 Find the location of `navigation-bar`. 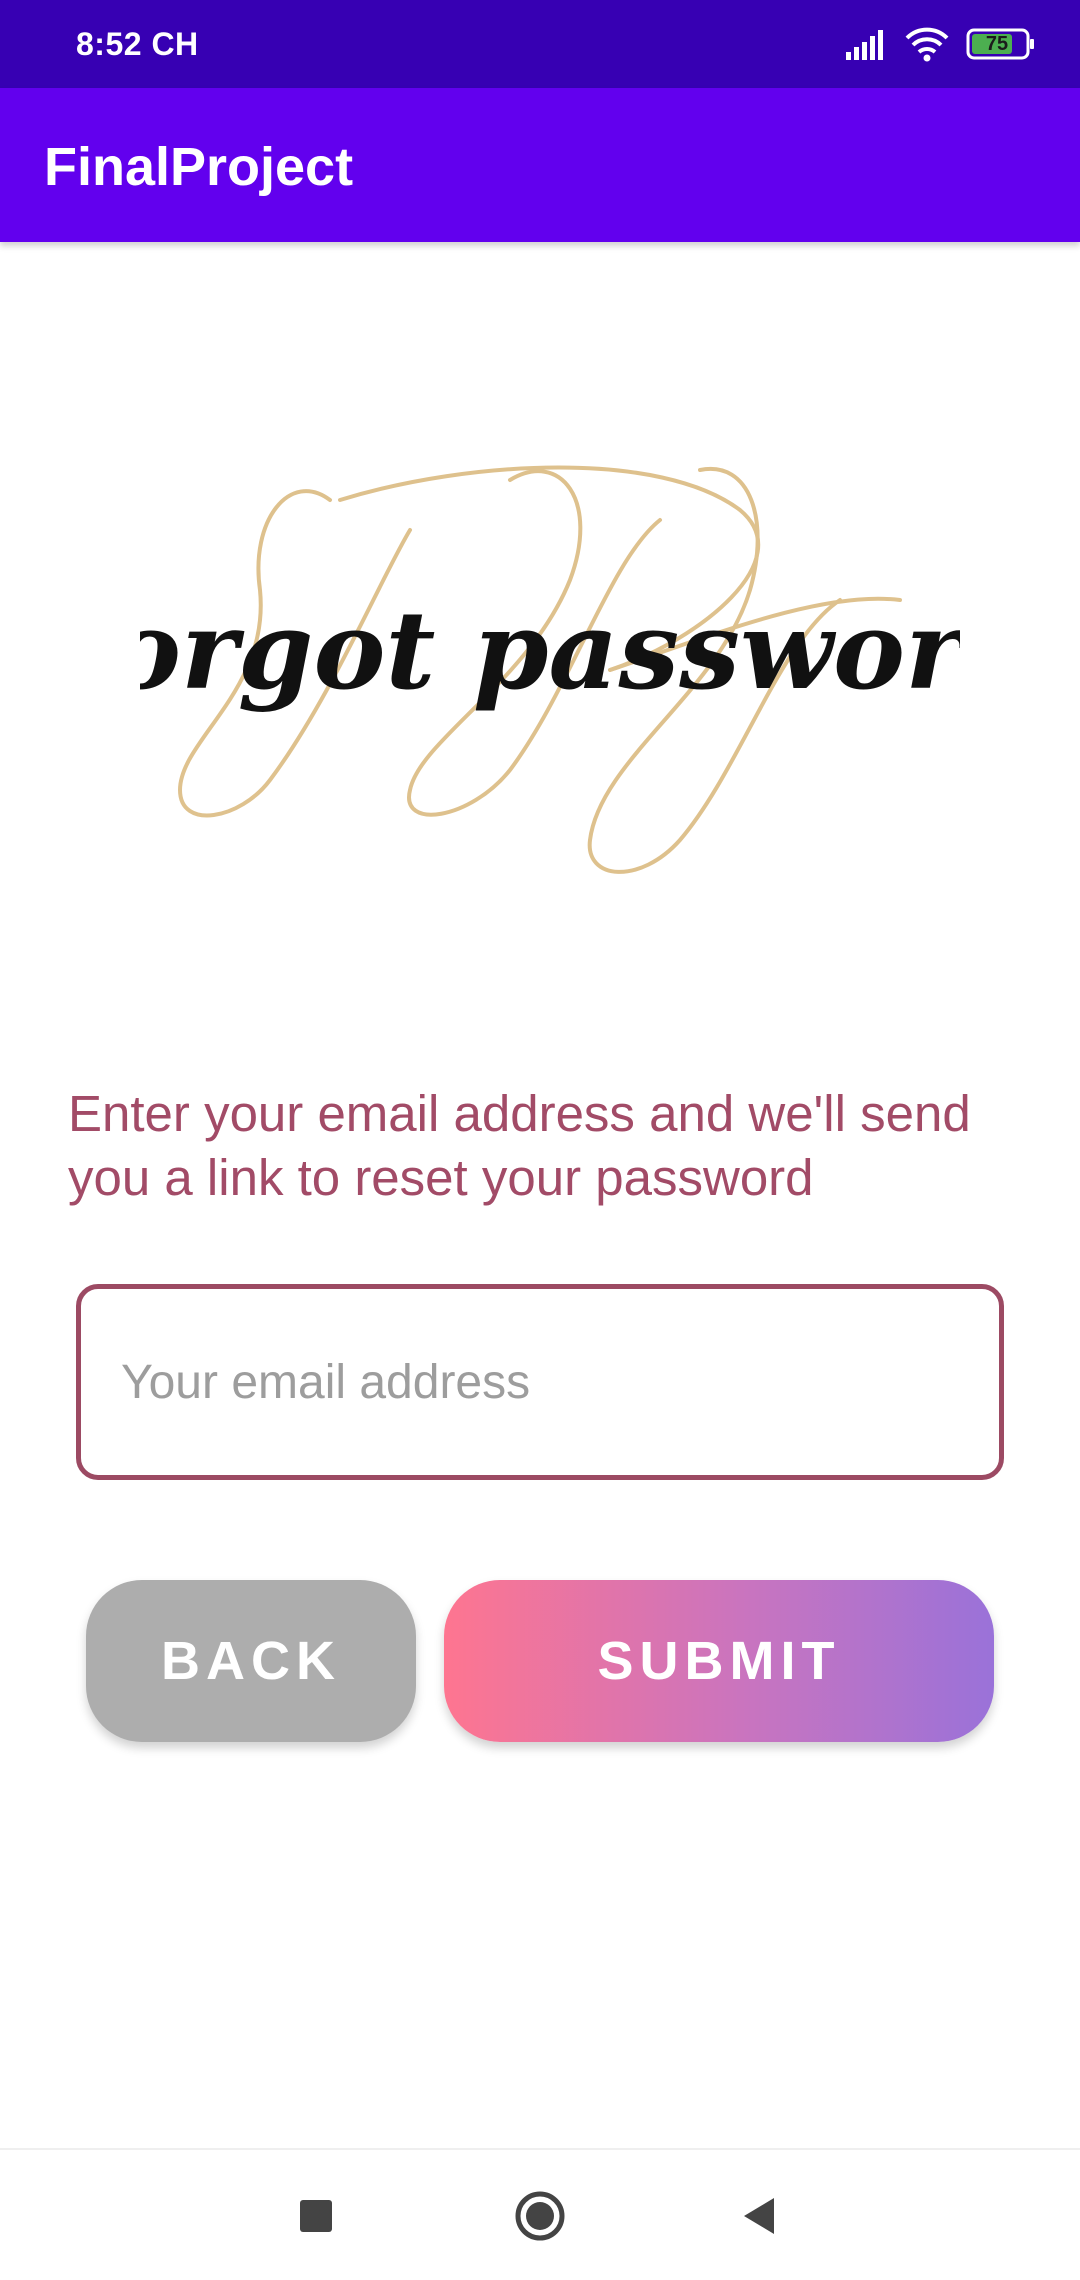

navigation-bar is located at coordinates (540, 2214).